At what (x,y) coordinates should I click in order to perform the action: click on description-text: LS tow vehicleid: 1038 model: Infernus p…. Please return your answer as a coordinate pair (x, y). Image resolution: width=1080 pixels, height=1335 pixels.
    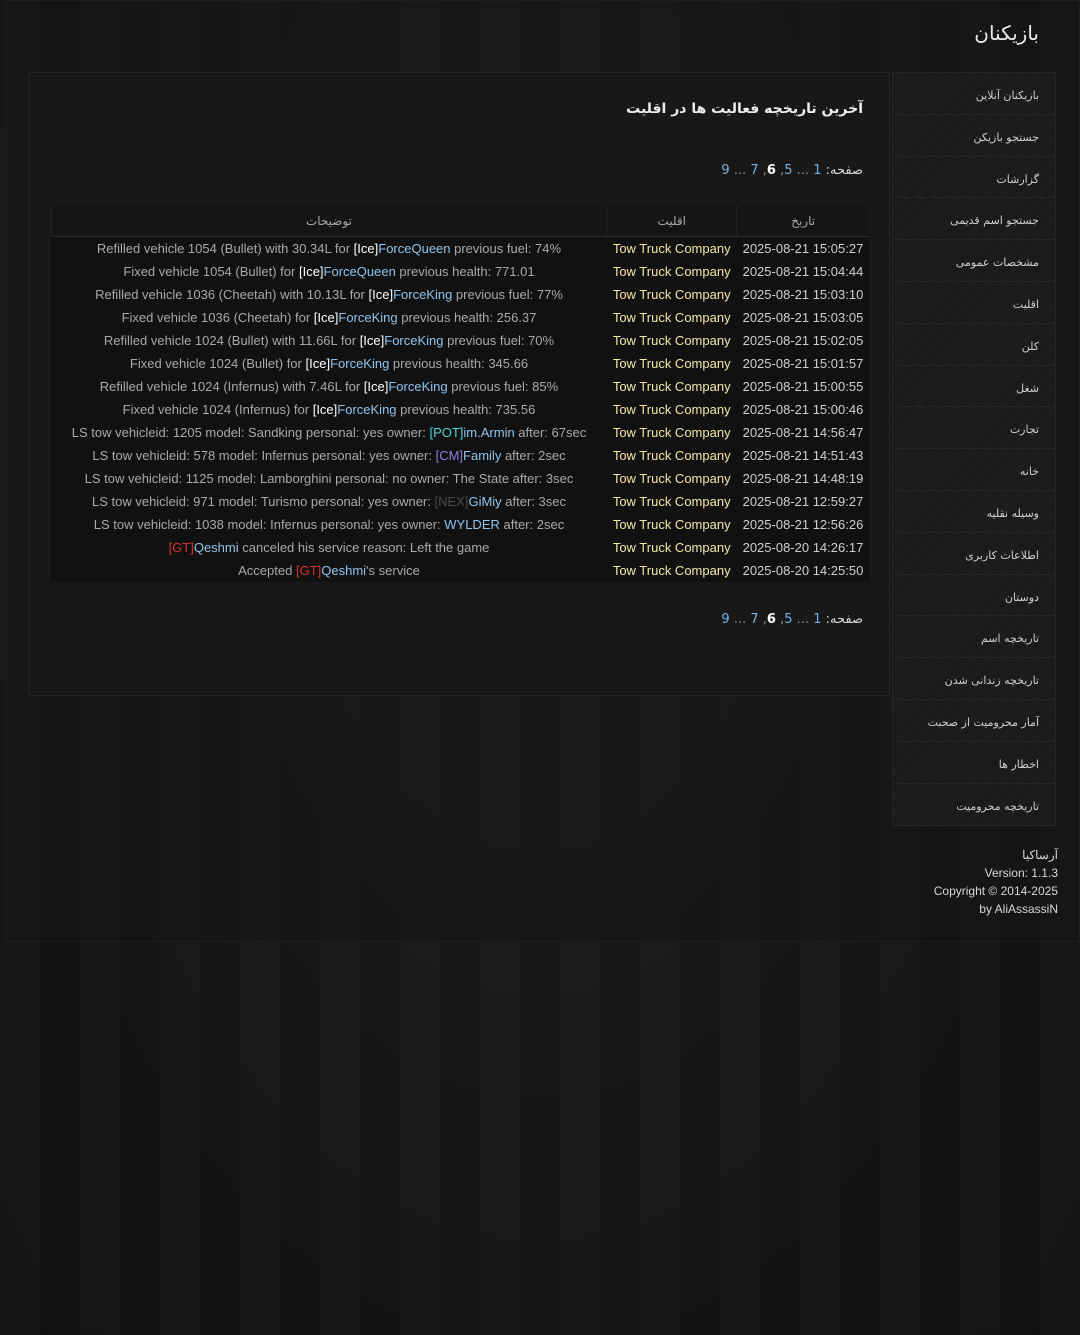
    Looking at the image, I should click on (269, 524).